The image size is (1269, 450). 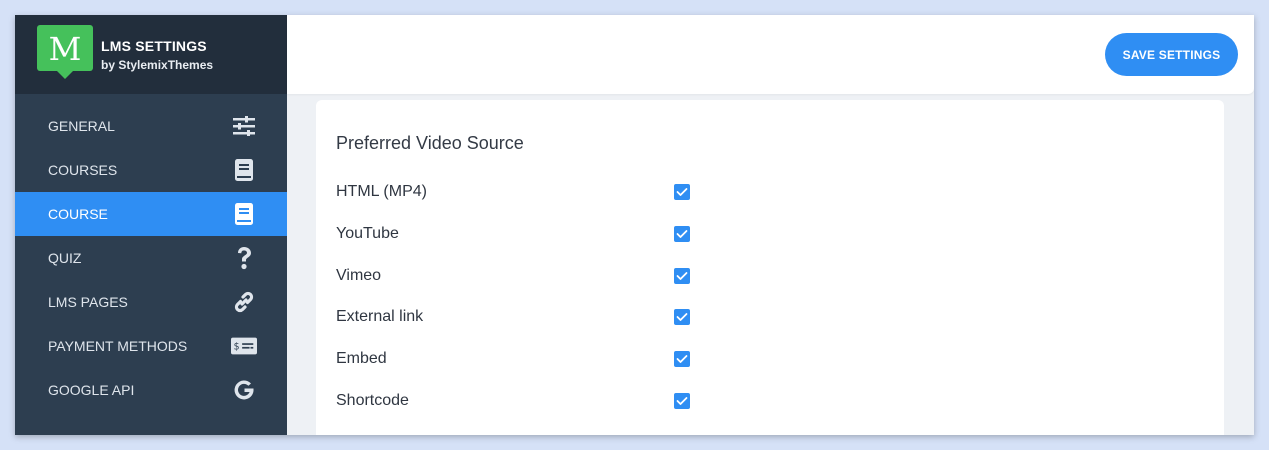 What do you see at coordinates (118, 346) in the screenshot?
I see `sidebar-item-label: PAYMENT METHODS` at bounding box center [118, 346].